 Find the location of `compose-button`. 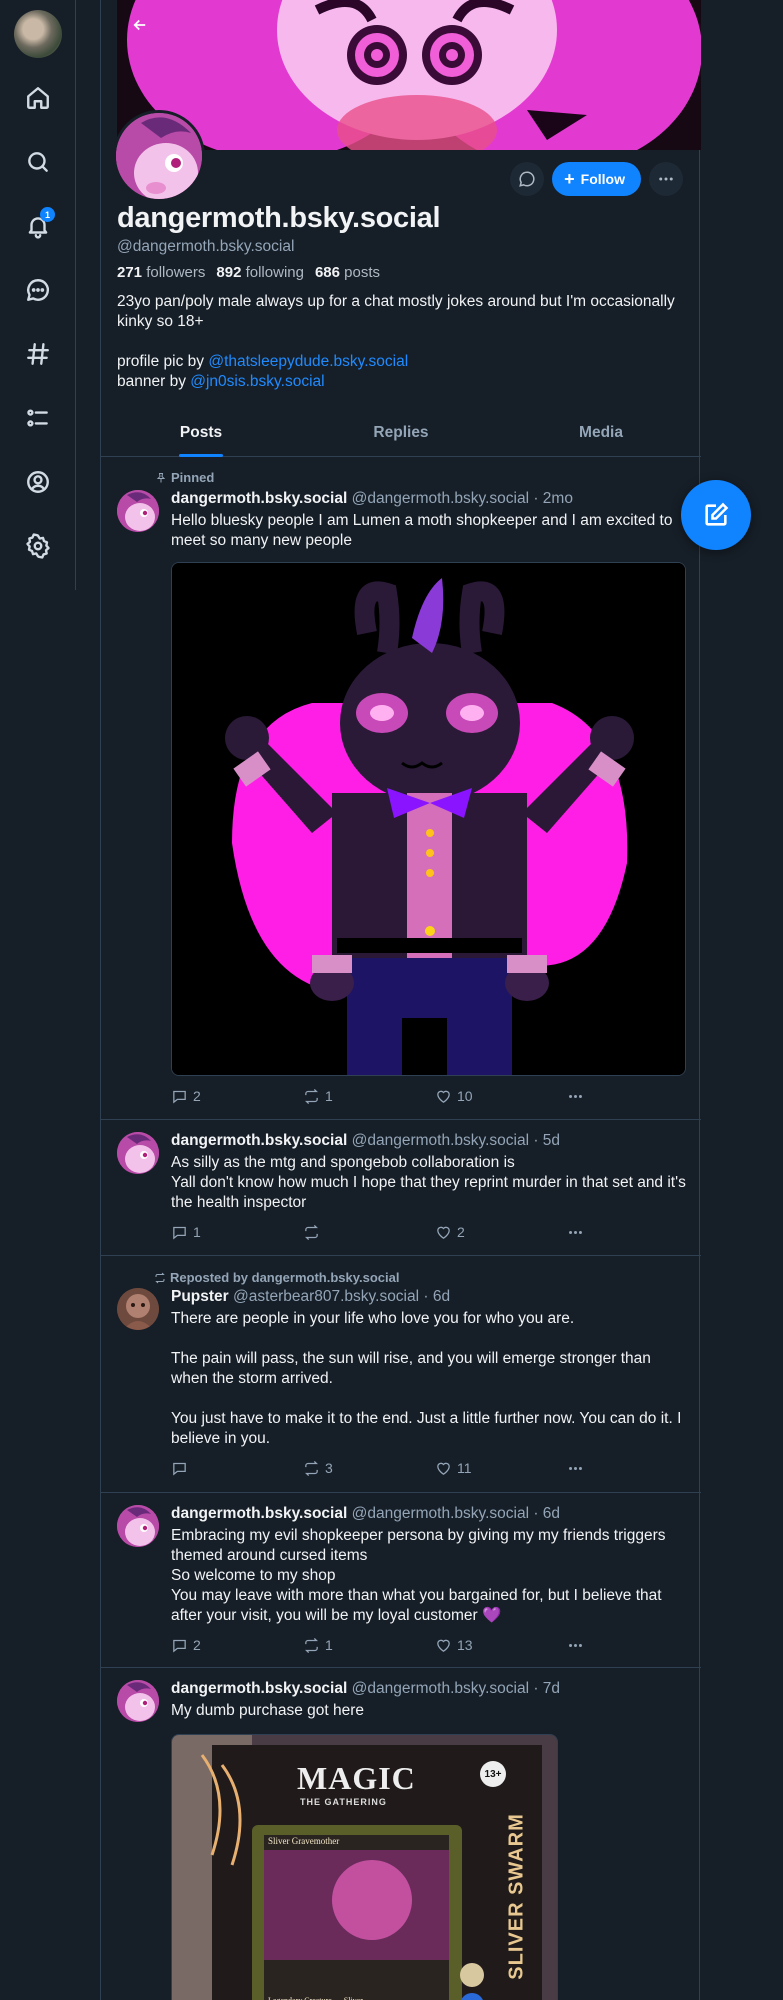

compose-button is located at coordinates (716, 515).